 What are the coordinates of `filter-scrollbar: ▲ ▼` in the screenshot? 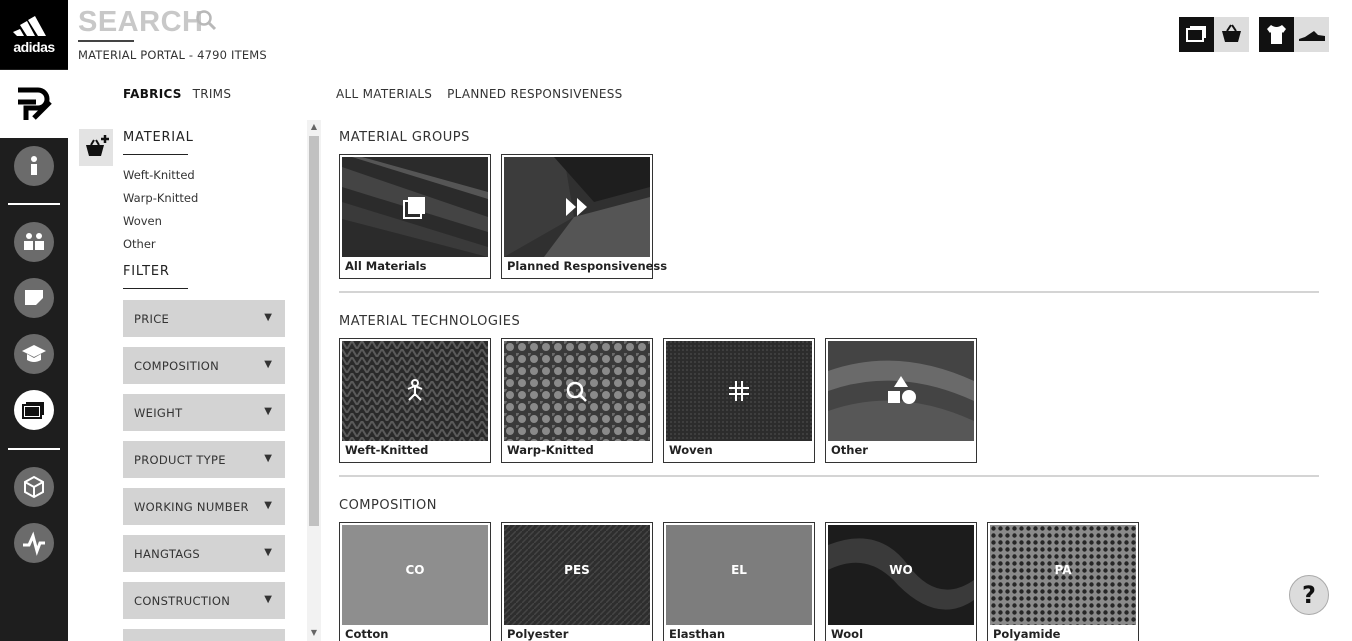 It's located at (314, 380).